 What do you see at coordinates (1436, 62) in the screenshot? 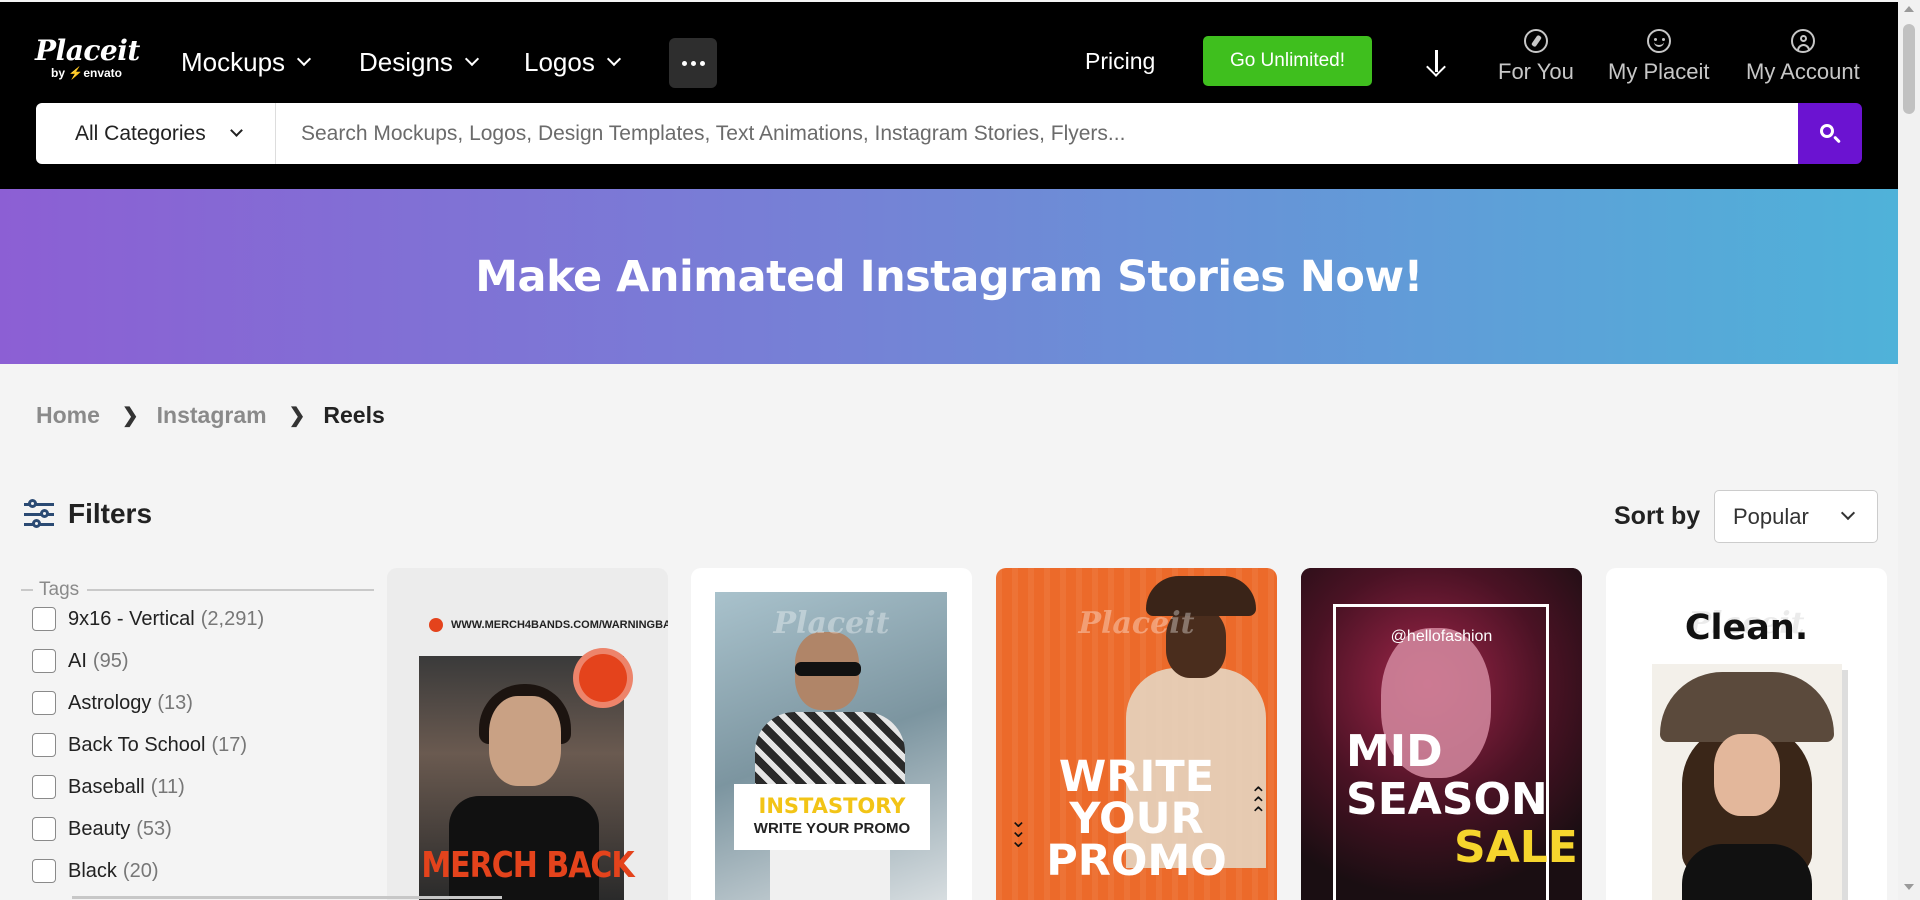
I see `download-arrow-icon` at bounding box center [1436, 62].